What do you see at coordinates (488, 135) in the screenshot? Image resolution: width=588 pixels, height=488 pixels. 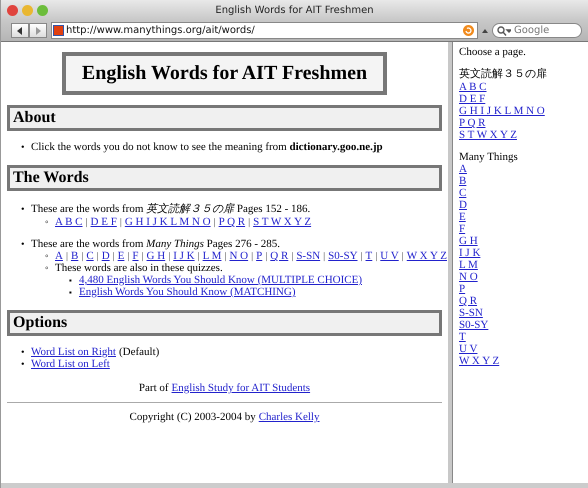 I see `sidebar-link: S T W X Y Z` at bounding box center [488, 135].